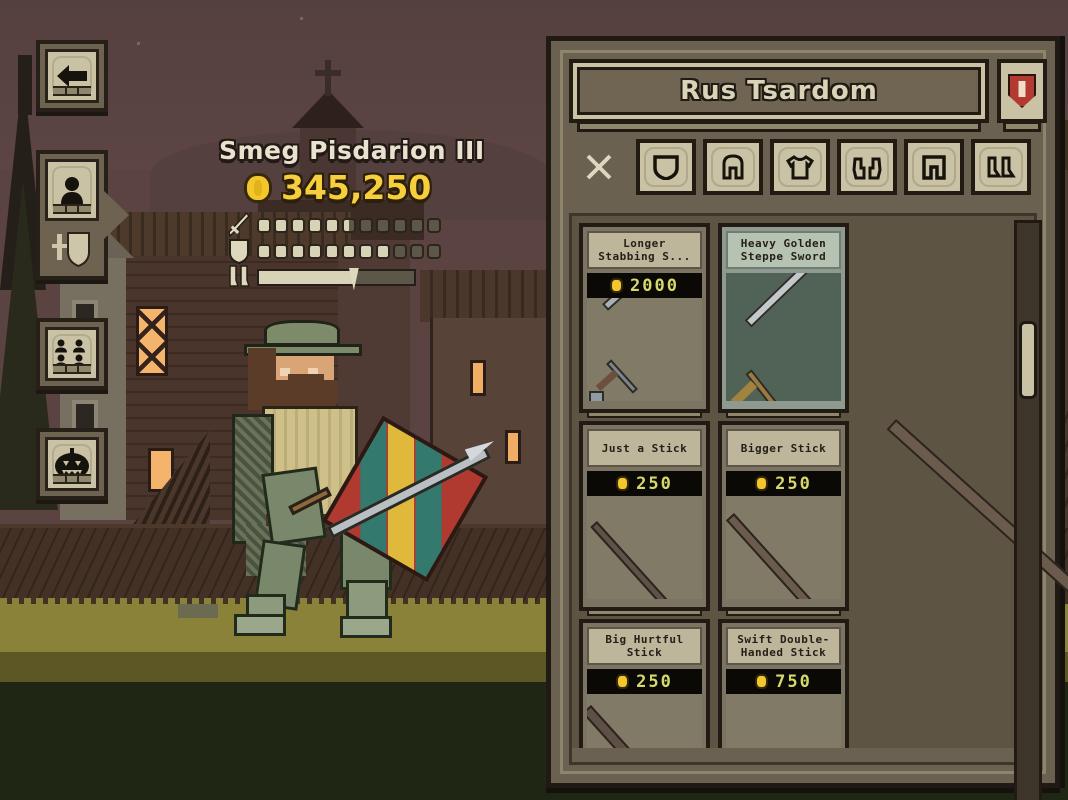  I want to click on item-card: Big Hurtful Stick 250, so click(644, 690).